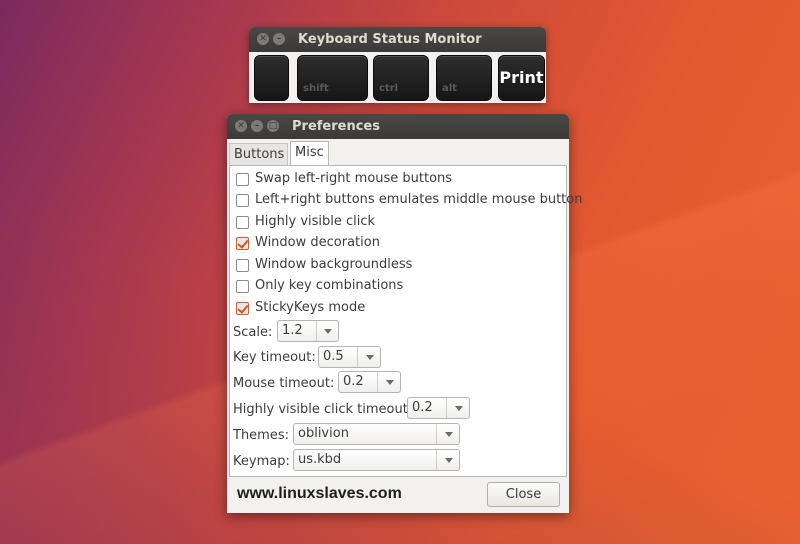  Describe the element at coordinates (308, 331) in the screenshot. I see `scale-combo: 1.2` at that location.